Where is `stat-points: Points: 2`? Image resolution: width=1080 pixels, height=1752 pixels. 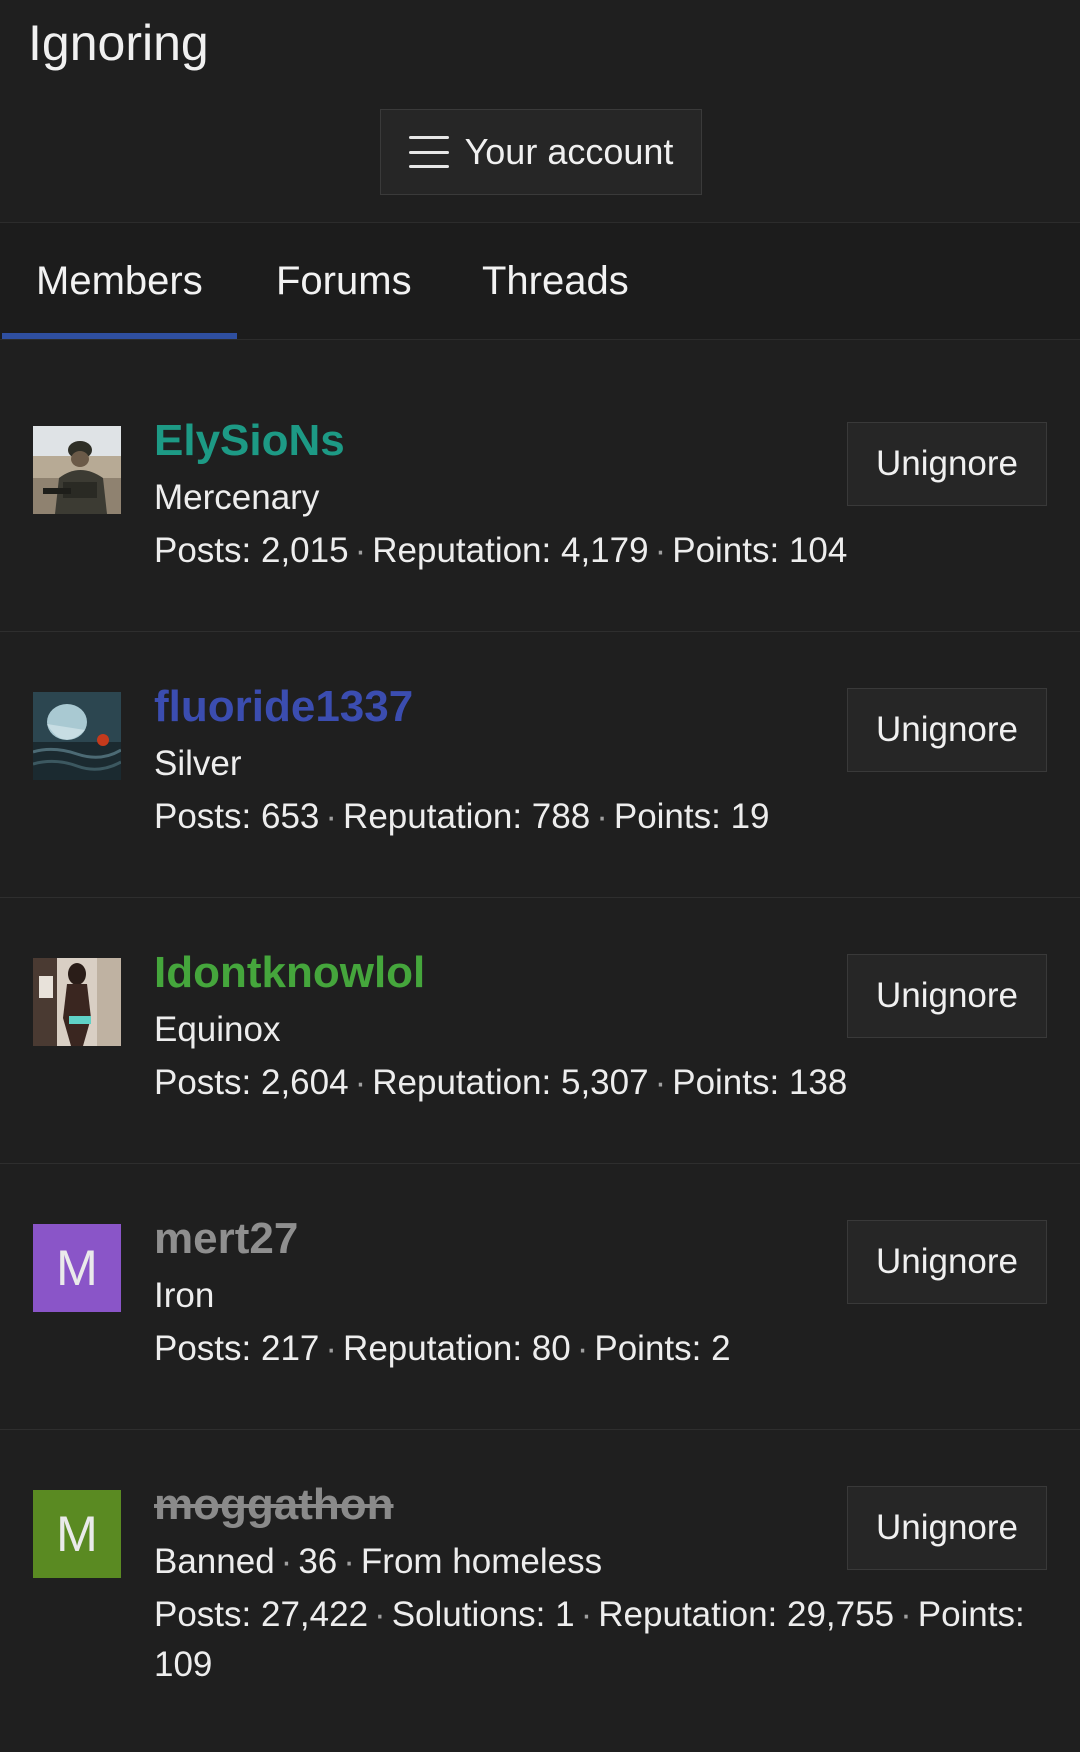
stat-points: Points: 2 is located at coordinates (662, 1348).